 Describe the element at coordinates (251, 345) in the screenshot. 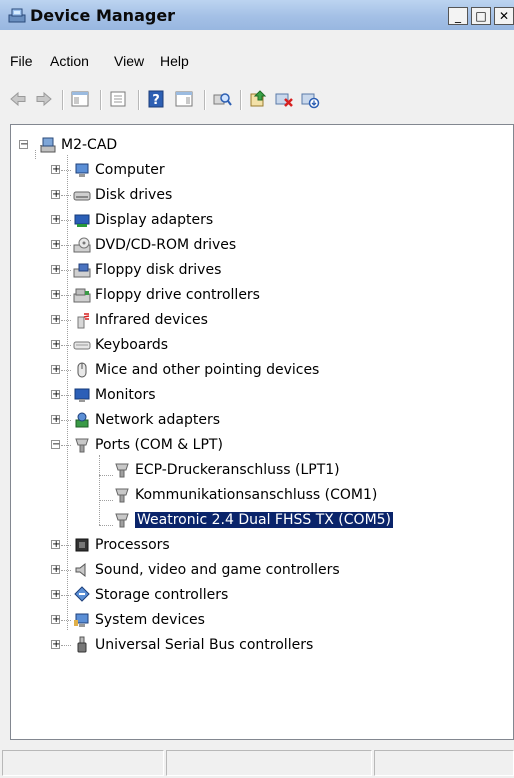

I see `tree-item-keyboards: + Keyboards` at that location.